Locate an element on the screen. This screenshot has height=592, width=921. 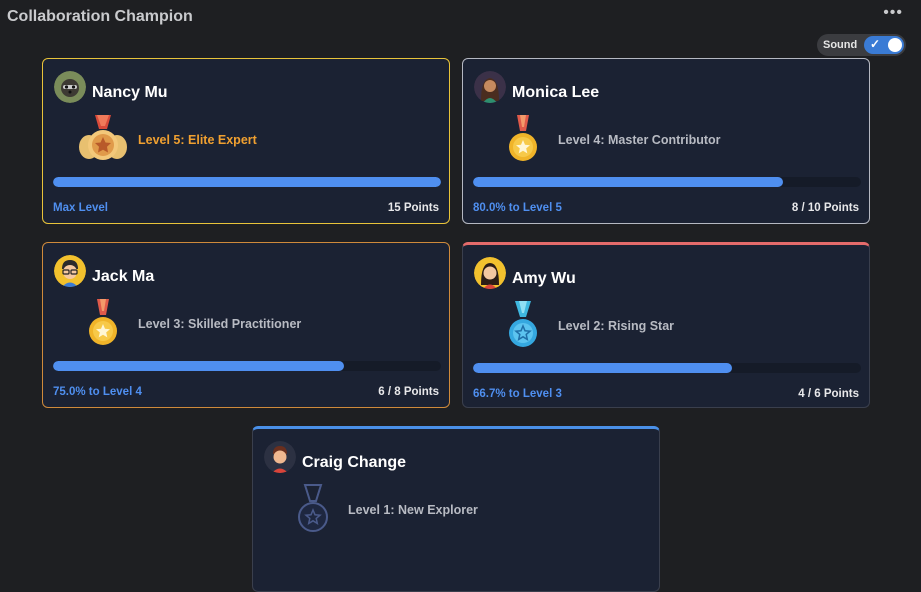
points-text: 15 Points is located at coordinates (413, 208).